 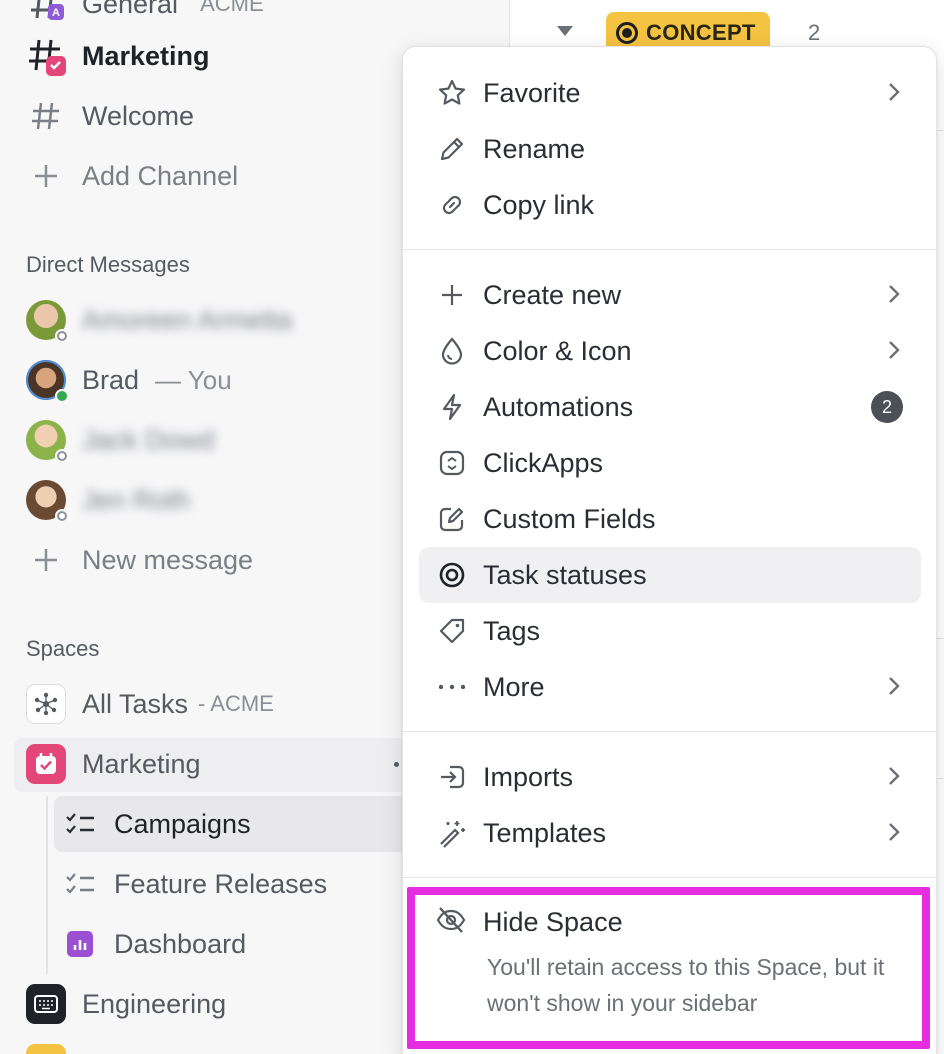 What do you see at coordinates (452, 519) in the screenshot?
I see `edit-square-icon` at bounding box center [452, 519].